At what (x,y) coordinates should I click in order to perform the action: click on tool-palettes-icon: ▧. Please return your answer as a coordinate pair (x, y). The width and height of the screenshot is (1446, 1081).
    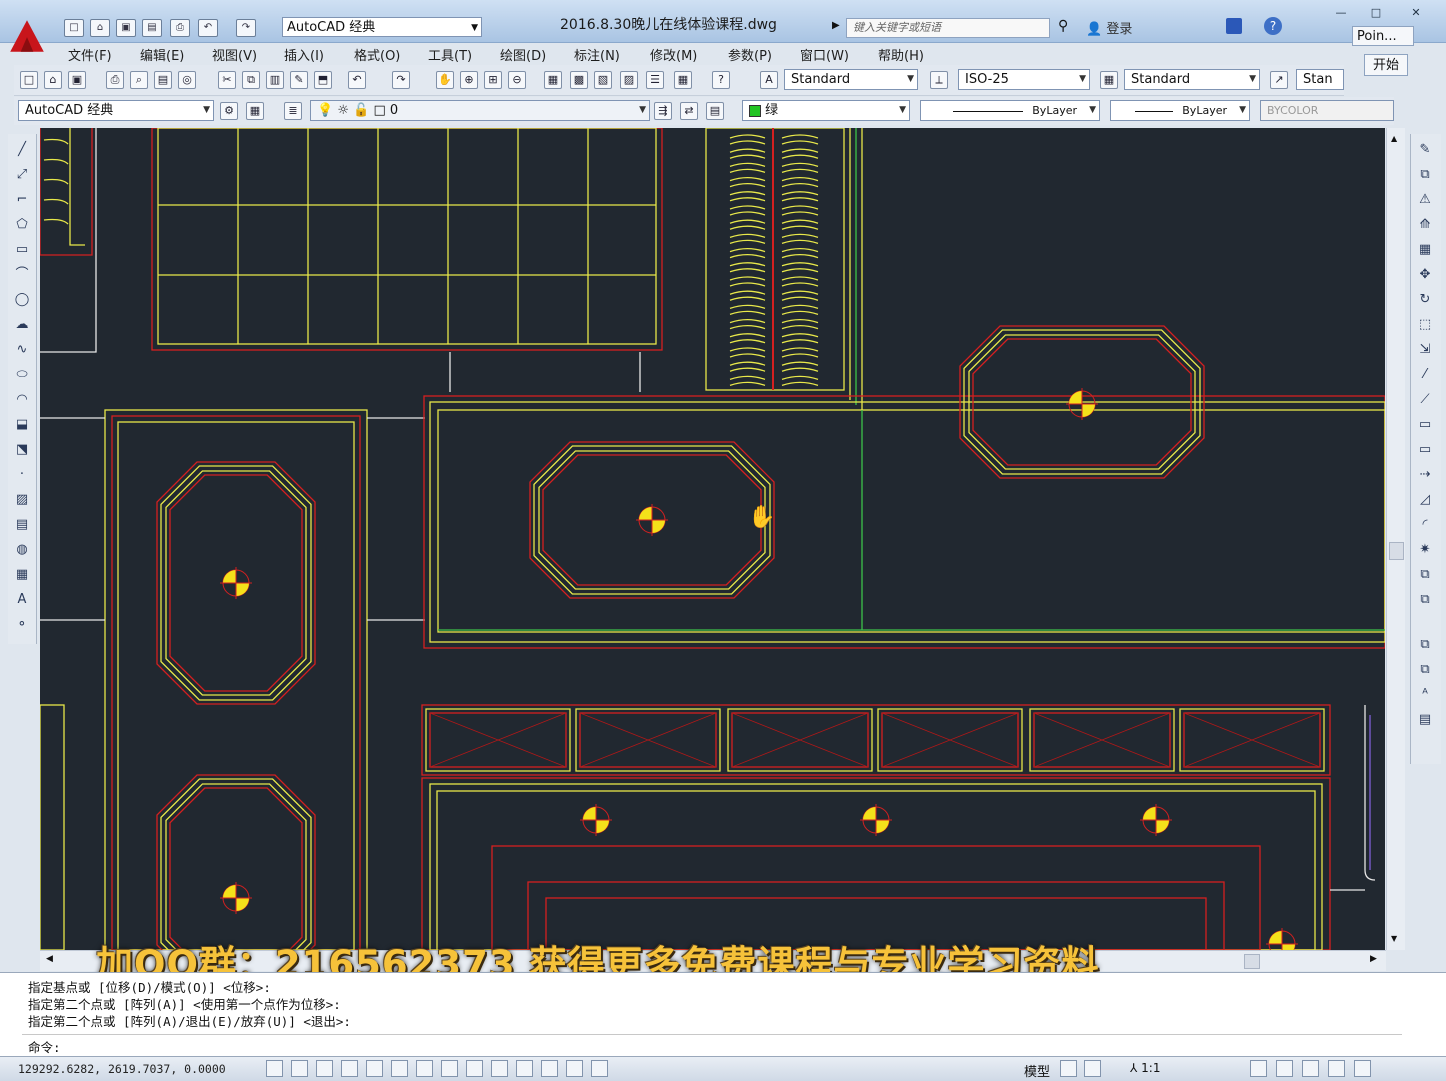
    Looking at the image, I should click on (603, 80).